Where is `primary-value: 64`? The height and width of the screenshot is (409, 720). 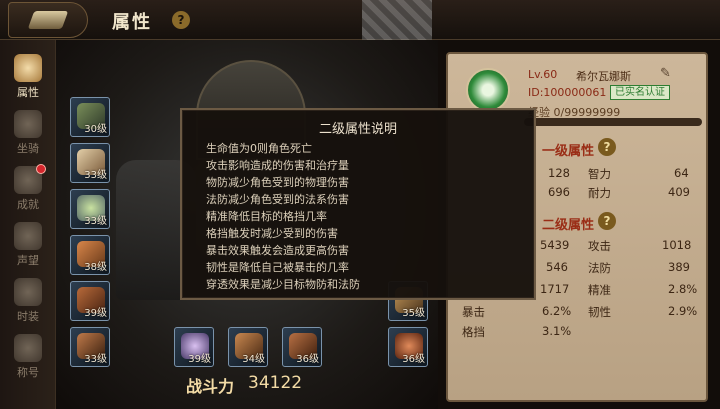
primary-value: 64 is located at coordinates (681, 173).